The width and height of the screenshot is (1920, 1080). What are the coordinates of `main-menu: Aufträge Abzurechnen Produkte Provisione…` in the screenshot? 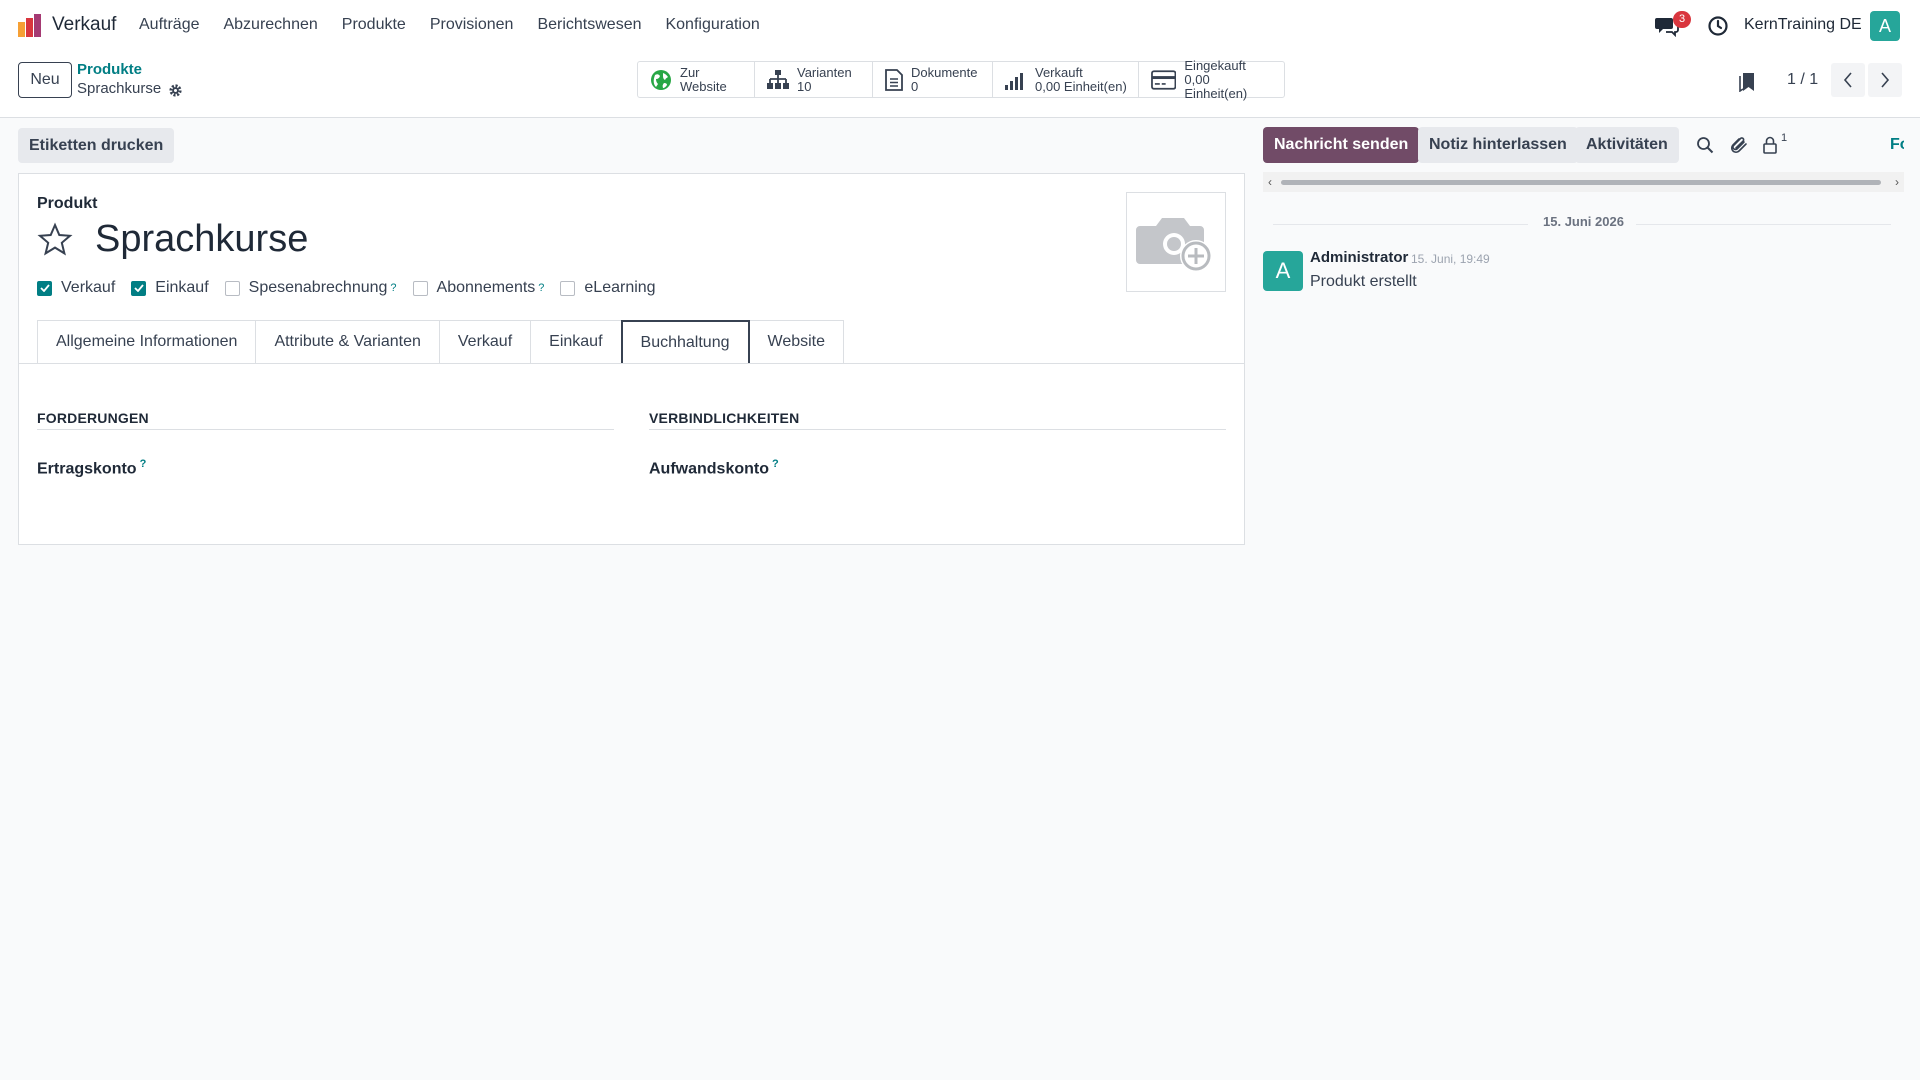 It's located at (461, 25).